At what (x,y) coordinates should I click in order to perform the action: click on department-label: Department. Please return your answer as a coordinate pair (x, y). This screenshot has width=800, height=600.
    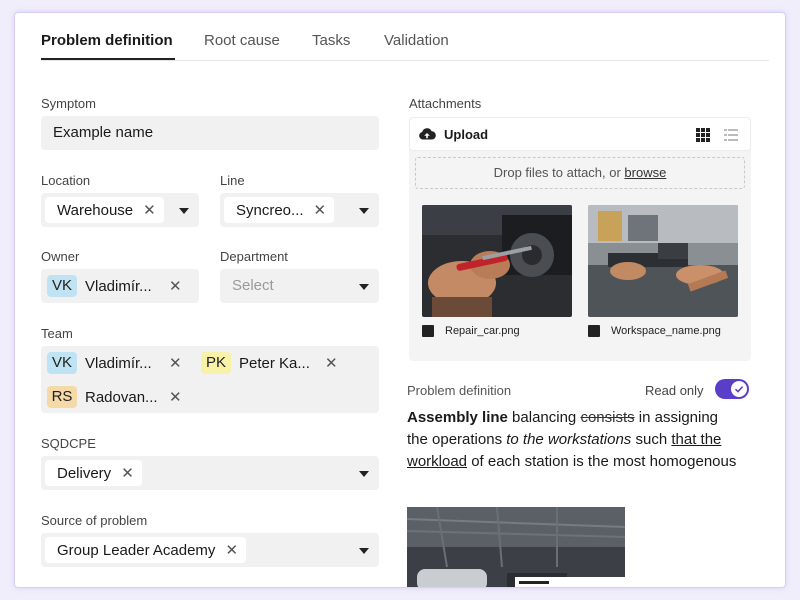
    Looking at the image, I should click on (254, 256).